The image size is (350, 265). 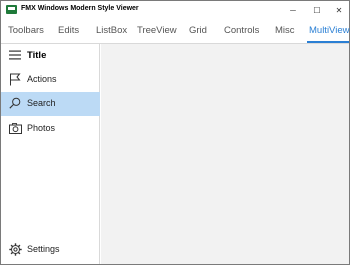 What do you see at coordinates (317, 10) in the screenshot?
I see `maximize-button: ☐` at bounding box center [317, 10].